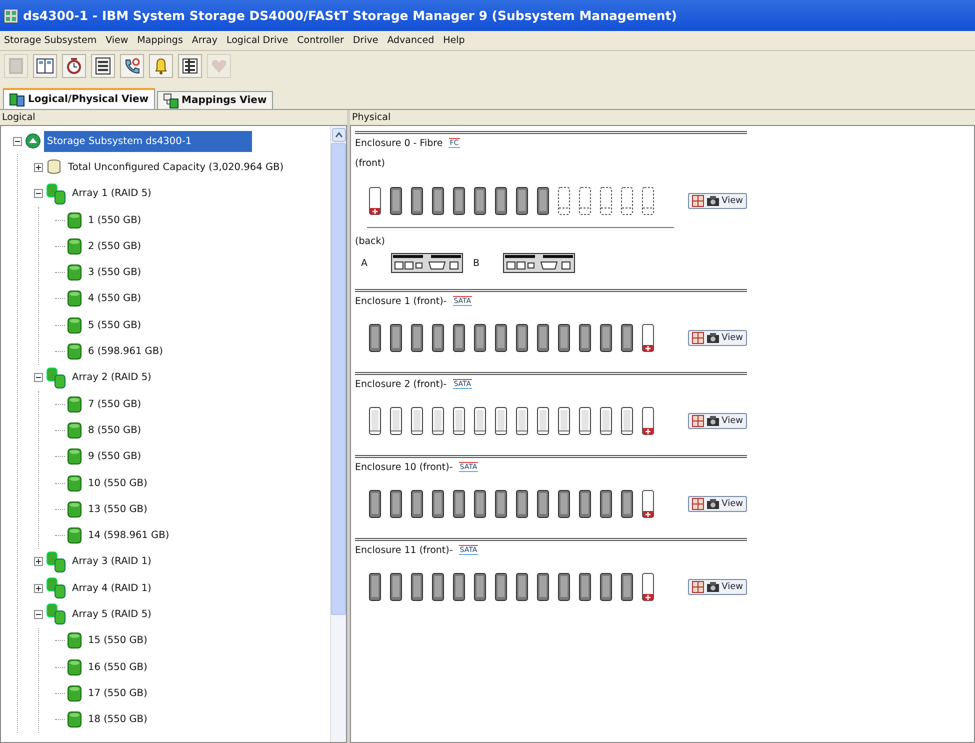 The width and height of the screenshot is (975, 743). I want to click on tree-item: 7 (550 GB), so click(114, 404).